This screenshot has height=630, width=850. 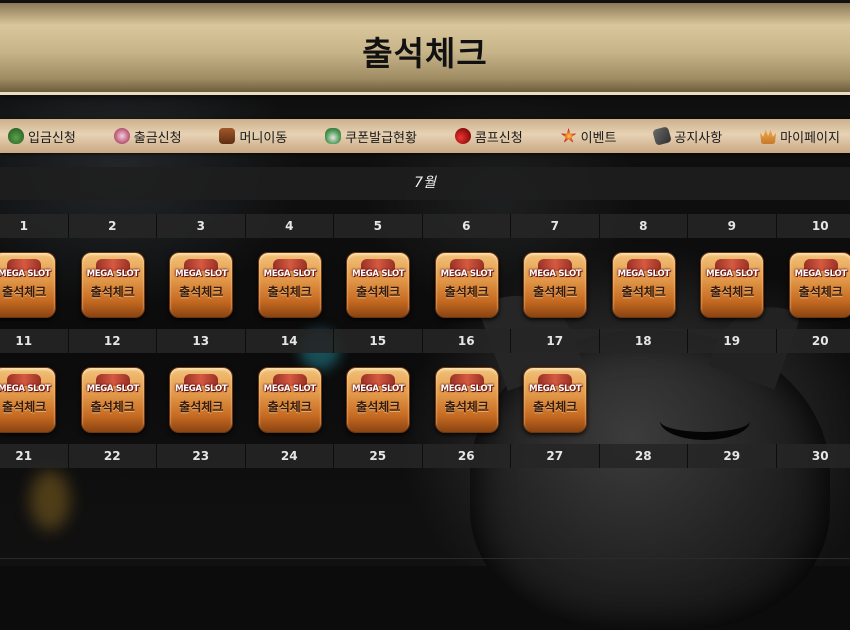 I want to click on nav-item-label: 마이페이지, so click(x=810, y=136).